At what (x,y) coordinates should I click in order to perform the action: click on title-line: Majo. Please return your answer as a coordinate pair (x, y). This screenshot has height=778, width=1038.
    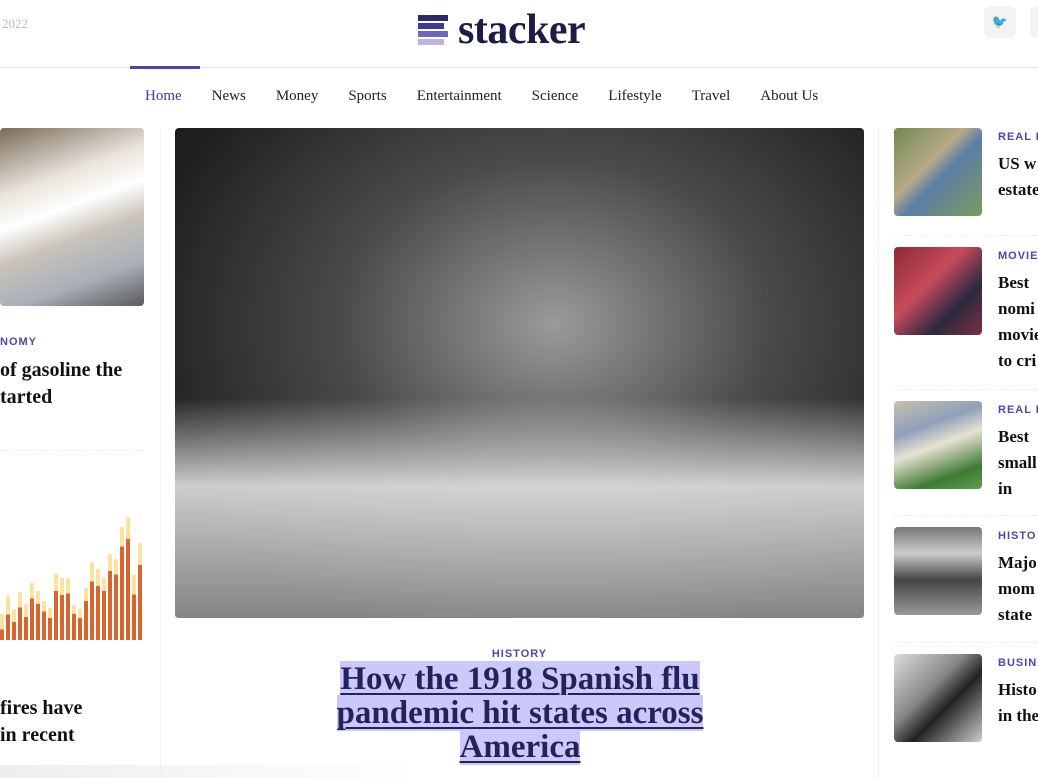
    Looking at the image, I should click on (1017, 562).